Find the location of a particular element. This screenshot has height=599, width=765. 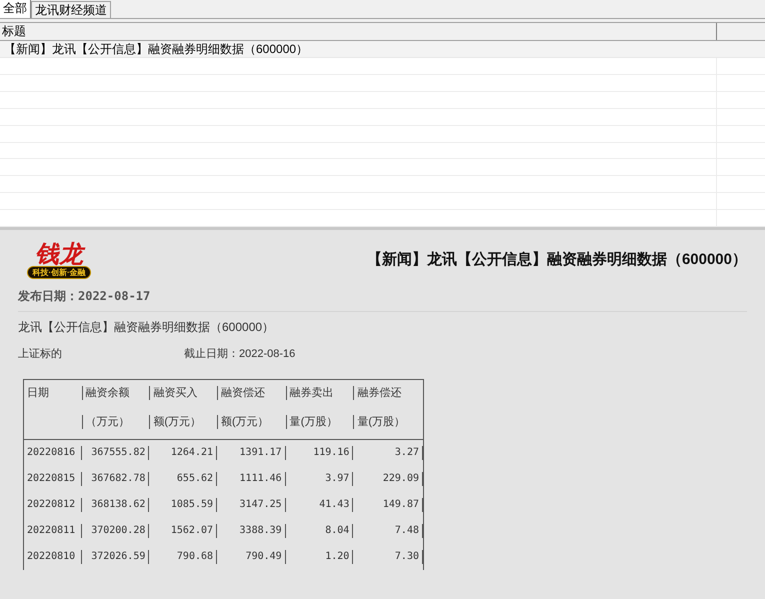

table-header: （万元） is located at coordinates (108, 422).